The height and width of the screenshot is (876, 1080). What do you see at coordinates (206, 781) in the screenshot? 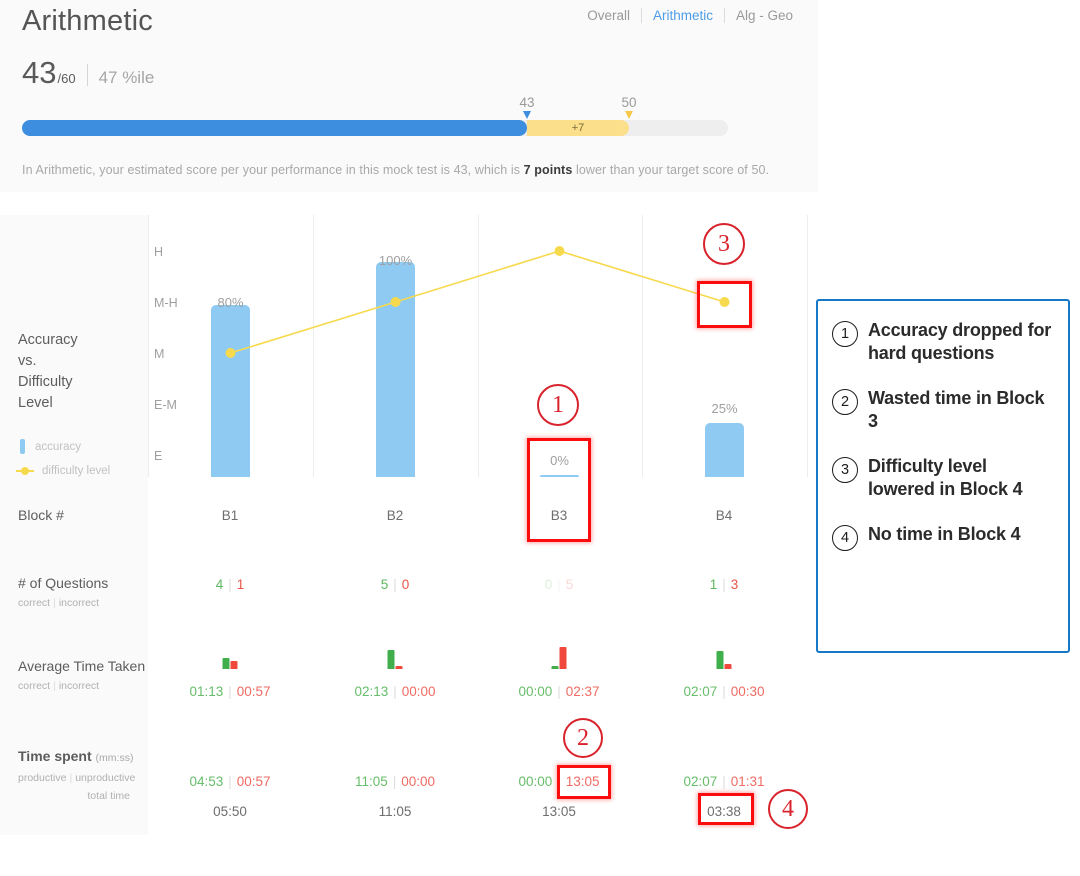
I see `time-productive: 04:53` at bounding box center [206, 781].